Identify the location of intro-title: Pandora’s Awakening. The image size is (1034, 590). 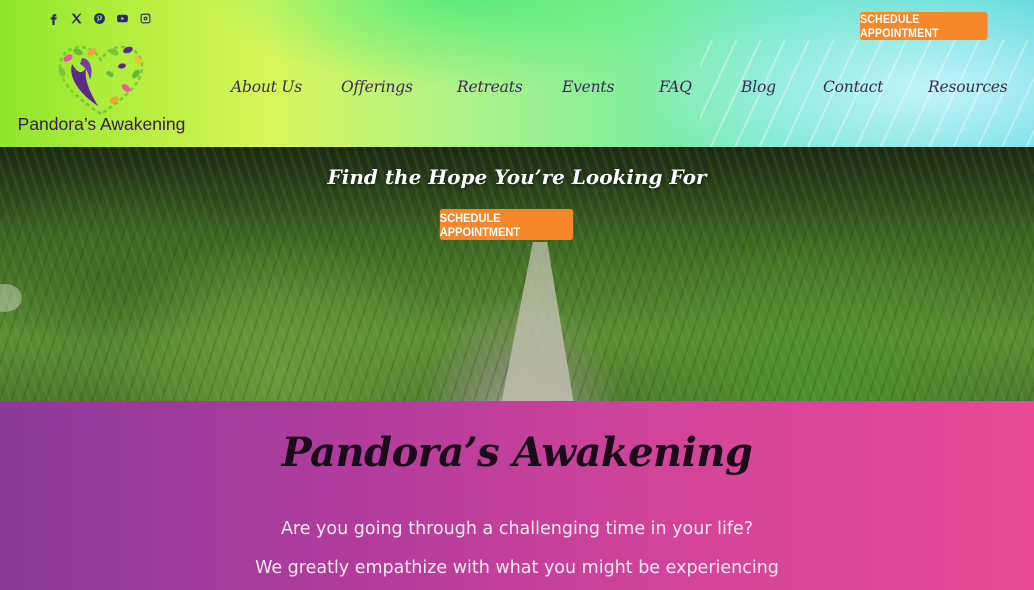
(517, 452).